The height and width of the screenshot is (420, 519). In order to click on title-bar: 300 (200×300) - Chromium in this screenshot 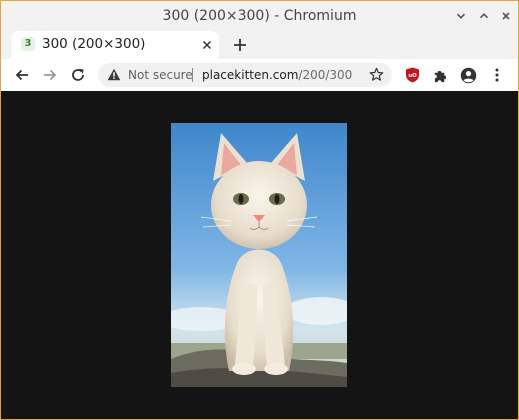, I will do `click(259, 16)`.